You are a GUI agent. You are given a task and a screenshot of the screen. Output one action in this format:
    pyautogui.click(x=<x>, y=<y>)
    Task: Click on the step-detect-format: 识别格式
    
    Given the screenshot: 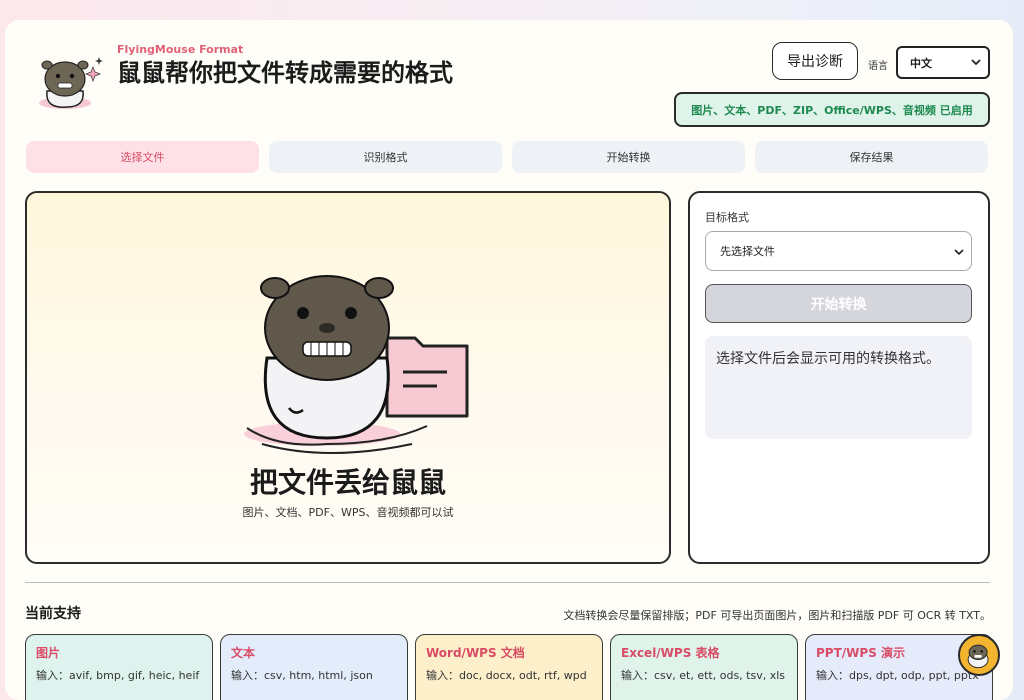 What is the action you would take?
    pyautogui.click(x=385, y=157)
    